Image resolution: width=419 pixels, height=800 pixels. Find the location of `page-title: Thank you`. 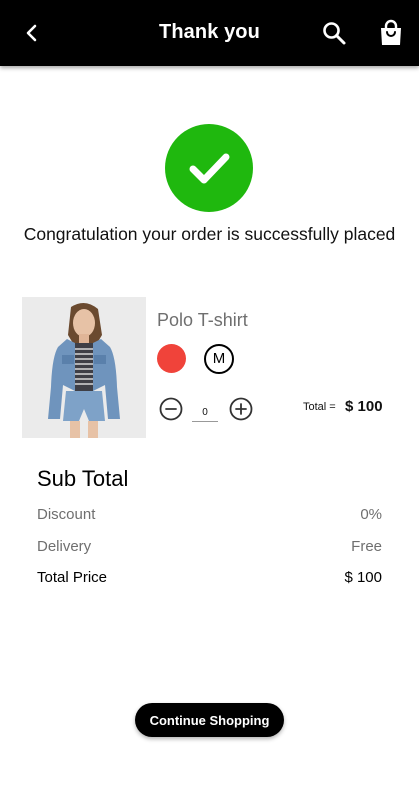

page-title: Thank you is located at coordinates (209, 32).